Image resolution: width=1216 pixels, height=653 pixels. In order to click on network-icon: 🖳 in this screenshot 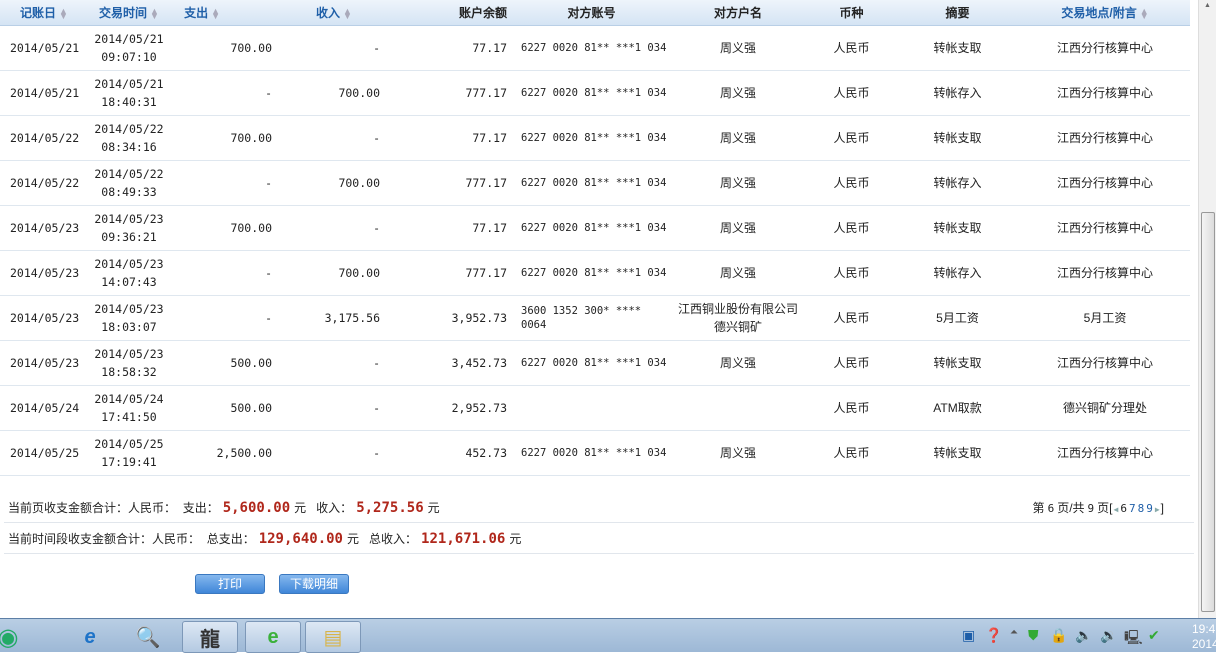, I will do `click(1133, 639)`.